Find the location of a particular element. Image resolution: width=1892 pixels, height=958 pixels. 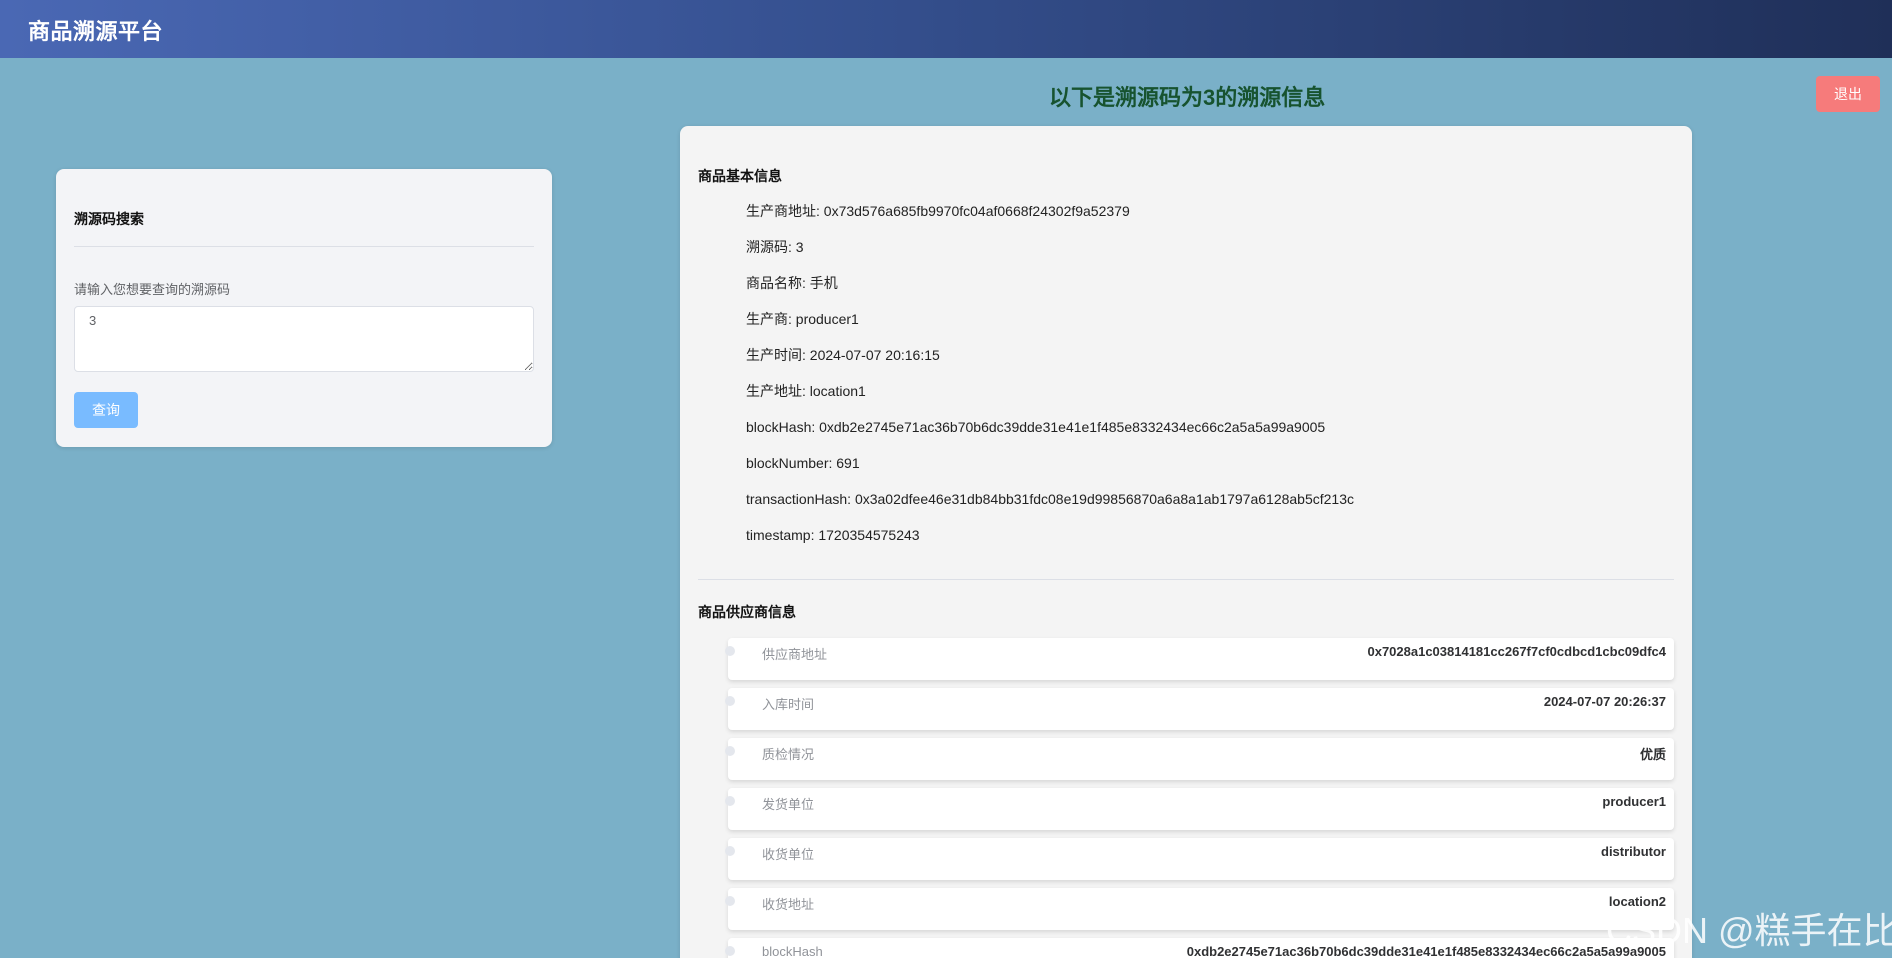

timeline-item: 发货单位 producer1 is located at coordinates (1199, 809).